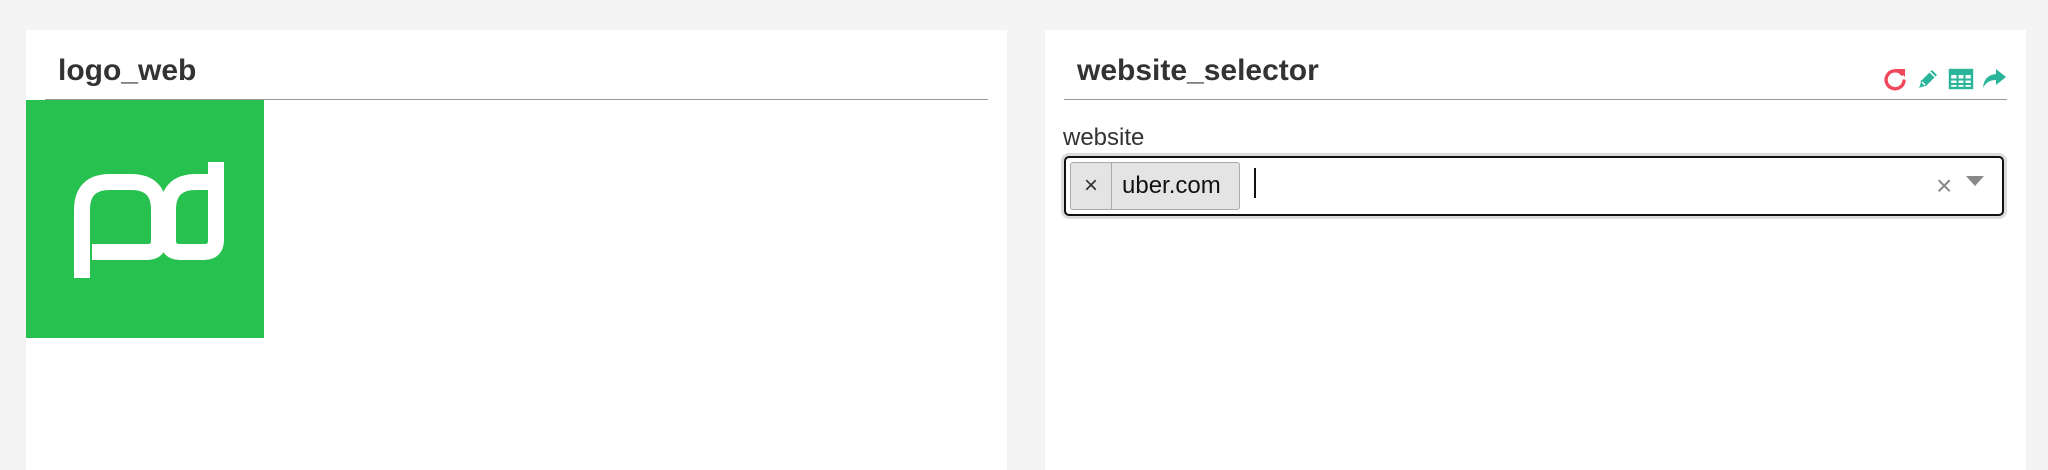 This screenshot has width=2048, height=470. What do you see at coordinates (1975, 181) in the screenshot?
I see `chevron-down-icon` at bounding box center [1975, 181].